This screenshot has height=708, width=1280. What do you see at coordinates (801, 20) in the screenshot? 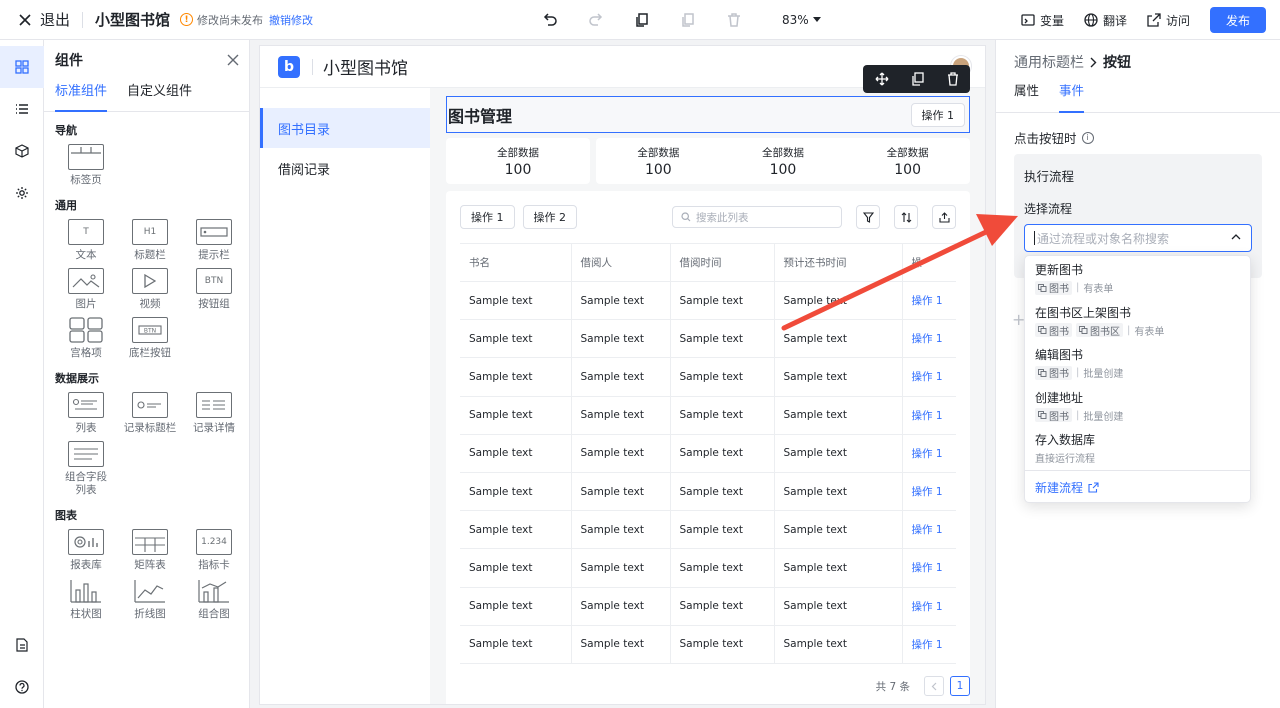
I see `zoom-select: 83%` at bounding box center [801, 20].